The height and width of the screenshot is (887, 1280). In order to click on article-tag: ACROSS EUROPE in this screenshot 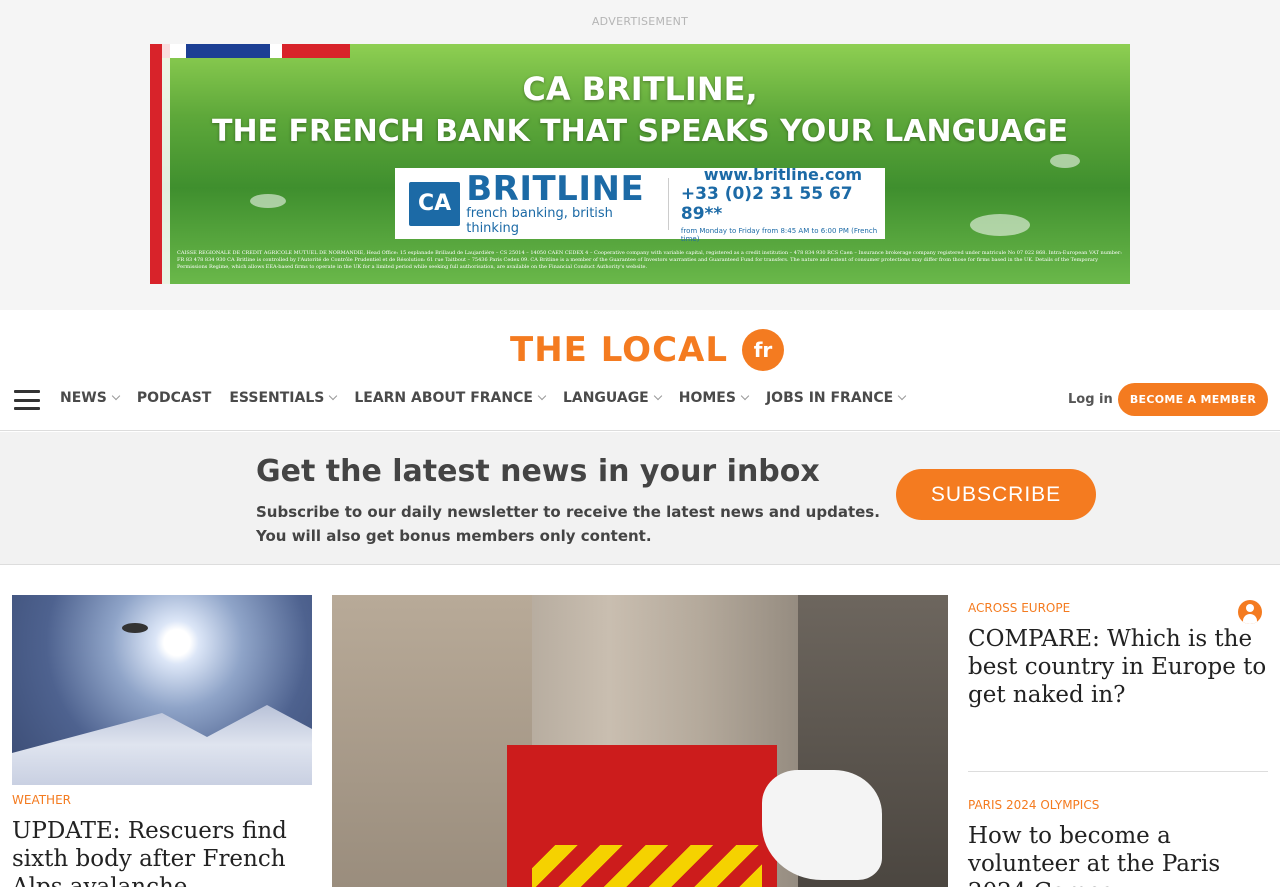, I will do `click(1118, 608)`.